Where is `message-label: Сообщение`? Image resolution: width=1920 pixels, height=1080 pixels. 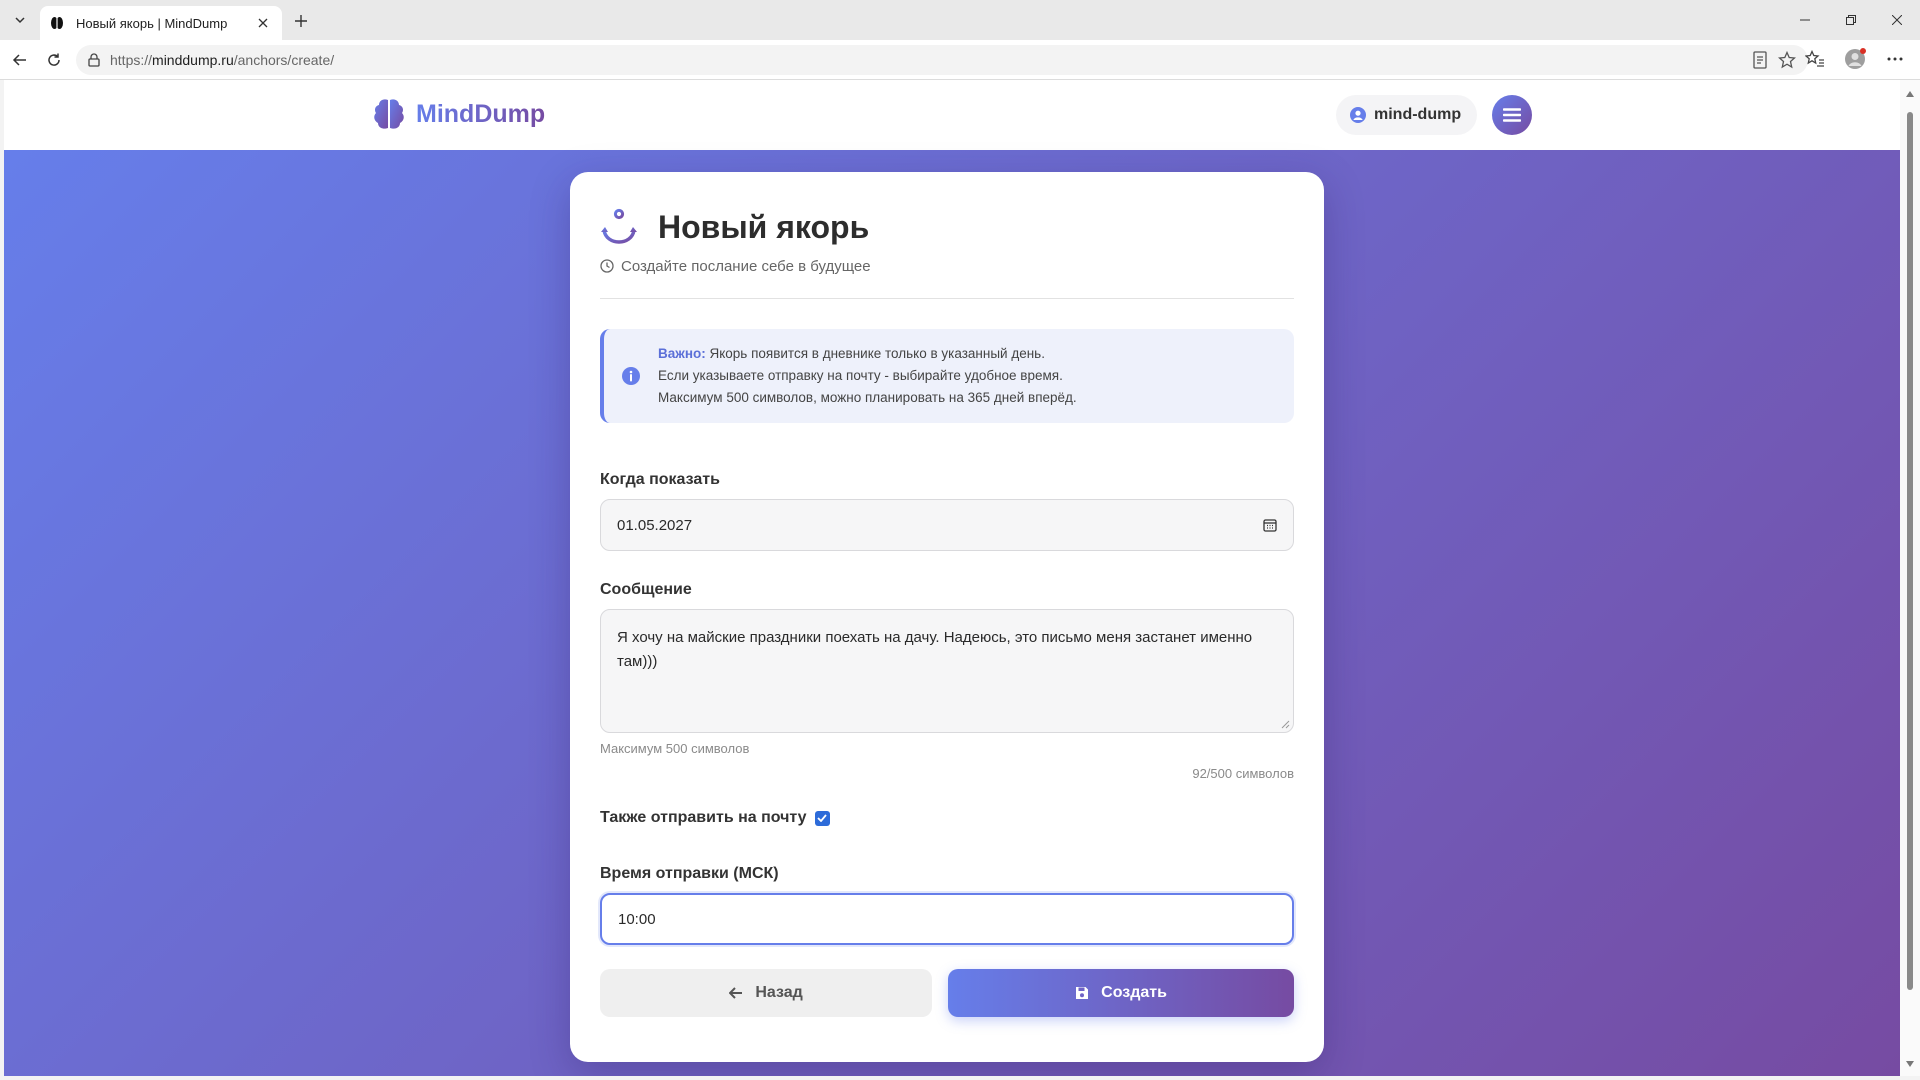
message-label: Сообщение is located at coordinates (646, 589).